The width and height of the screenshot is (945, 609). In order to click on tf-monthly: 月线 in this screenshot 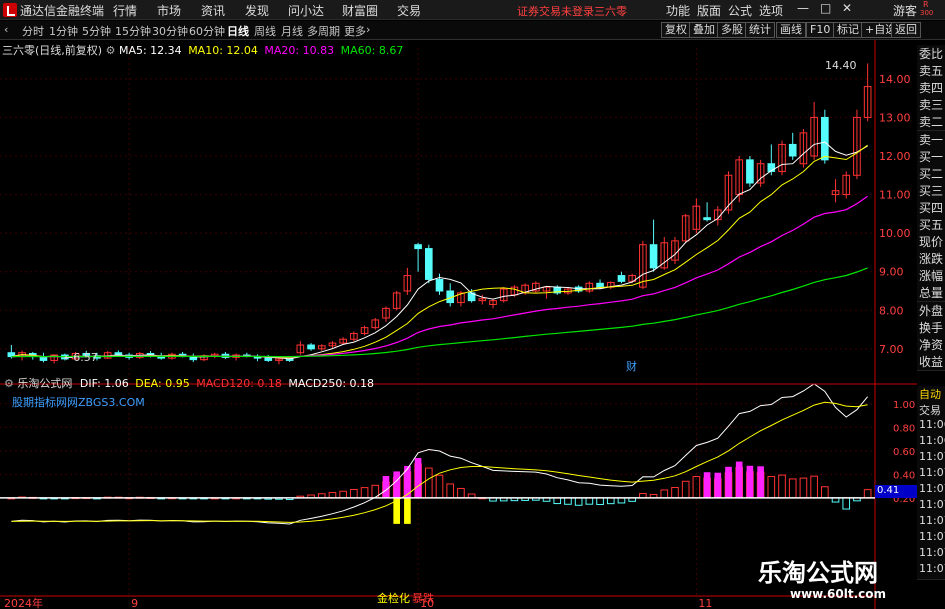, I will do `click(292, 31)`.